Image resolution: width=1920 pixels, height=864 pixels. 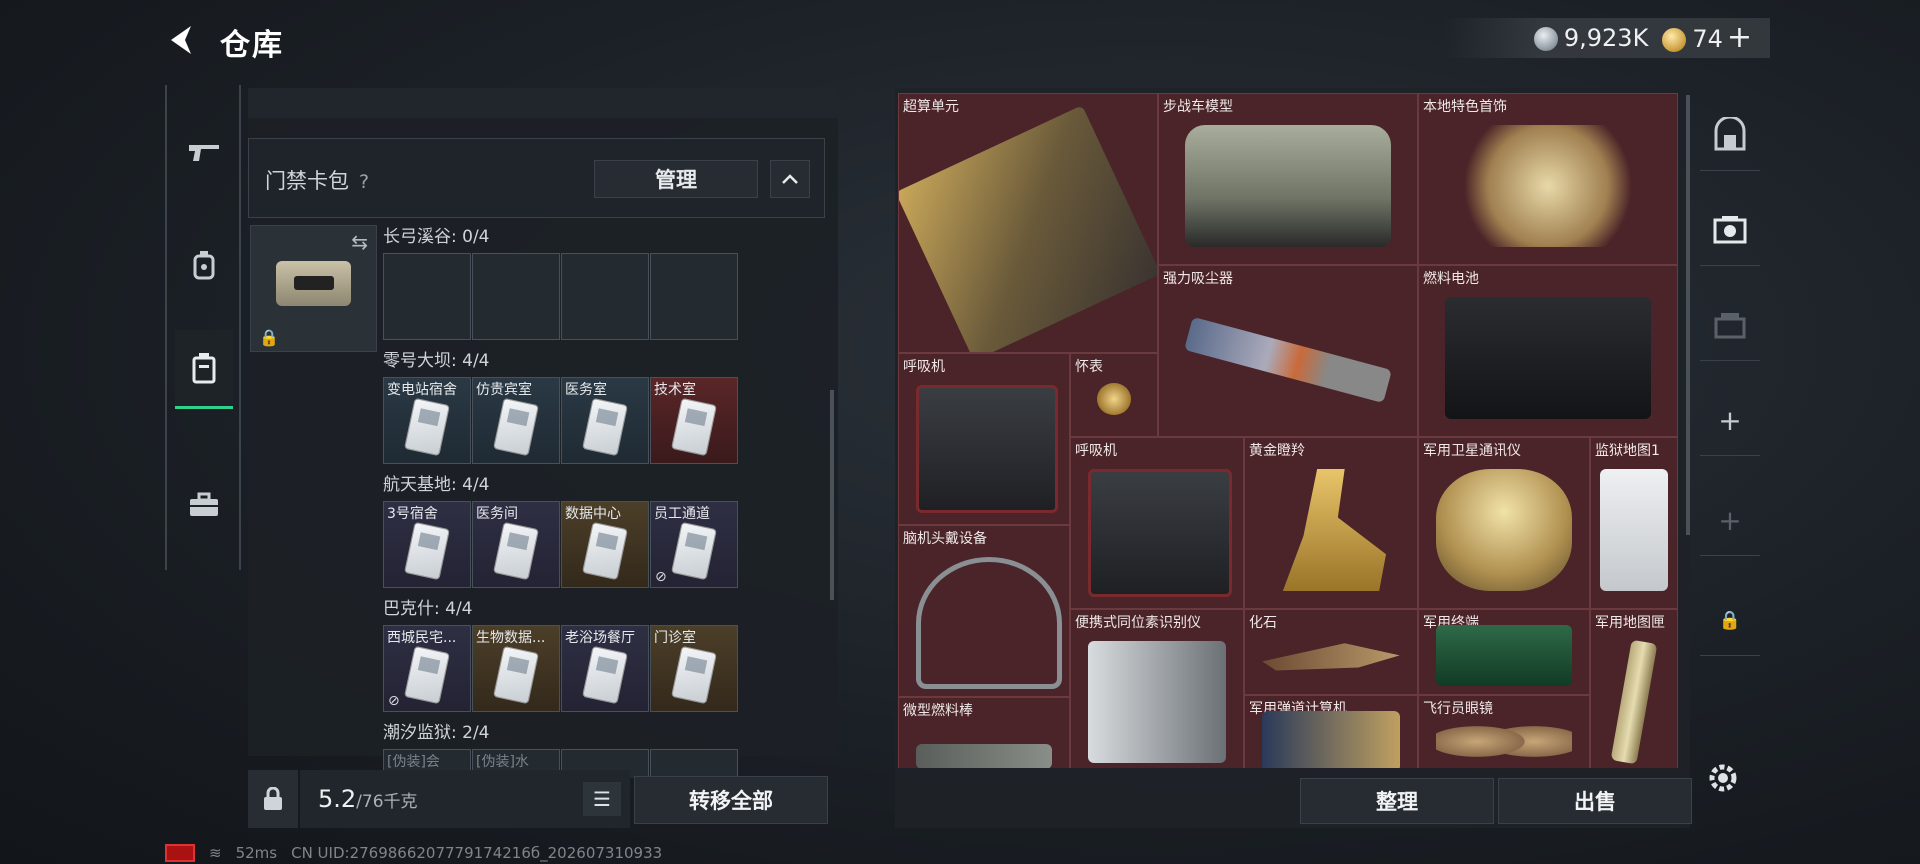 I want to click on group-dam: 零号大坝: 4/4 变电站宿舍 仿贵宾室 医务室 技术室, so click(x=560, y=405).